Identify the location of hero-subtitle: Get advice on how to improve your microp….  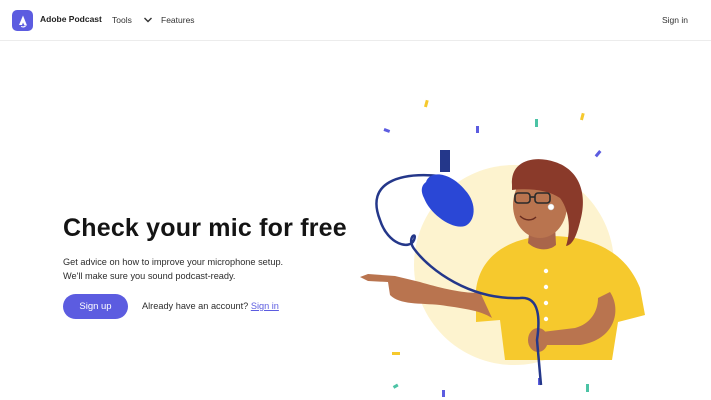
(173, 269).